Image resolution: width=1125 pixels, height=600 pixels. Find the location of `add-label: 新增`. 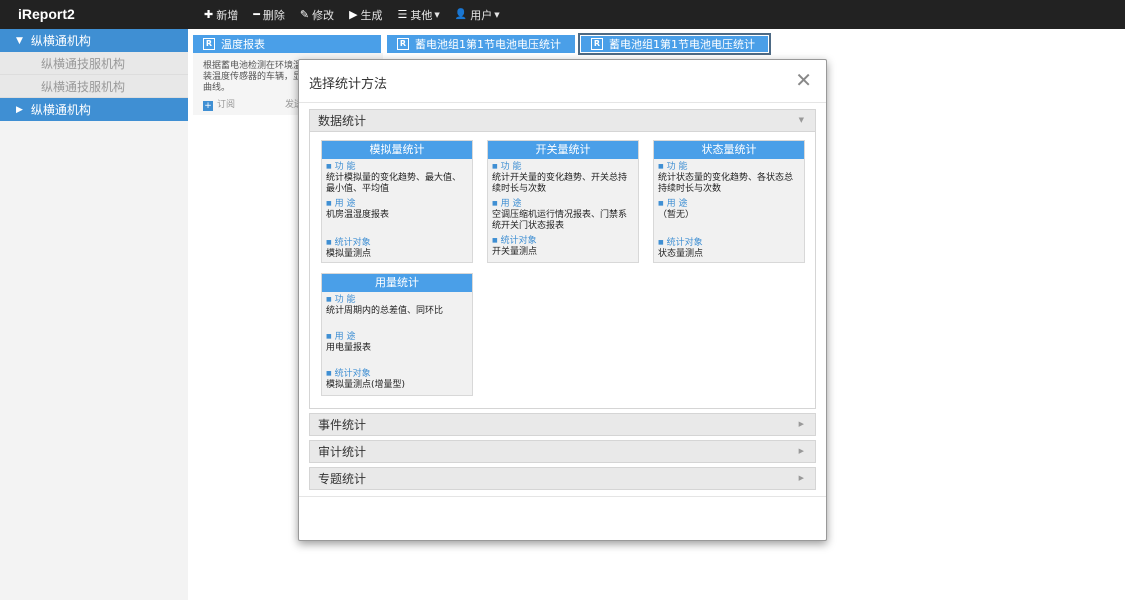

add-label: 新增 is located at coordinates (227, 15).